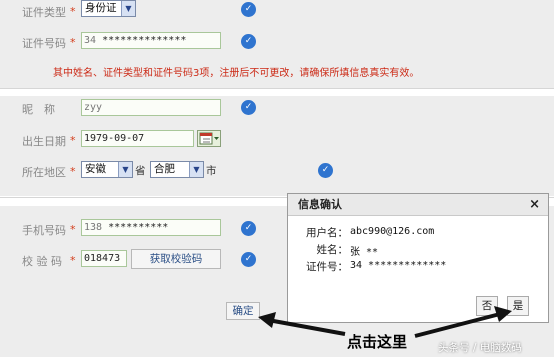  What do you see at coordinates (377, 342) in the screenshot?
I see `annotation-text: 点击这里` at bounding box center [377, 342].